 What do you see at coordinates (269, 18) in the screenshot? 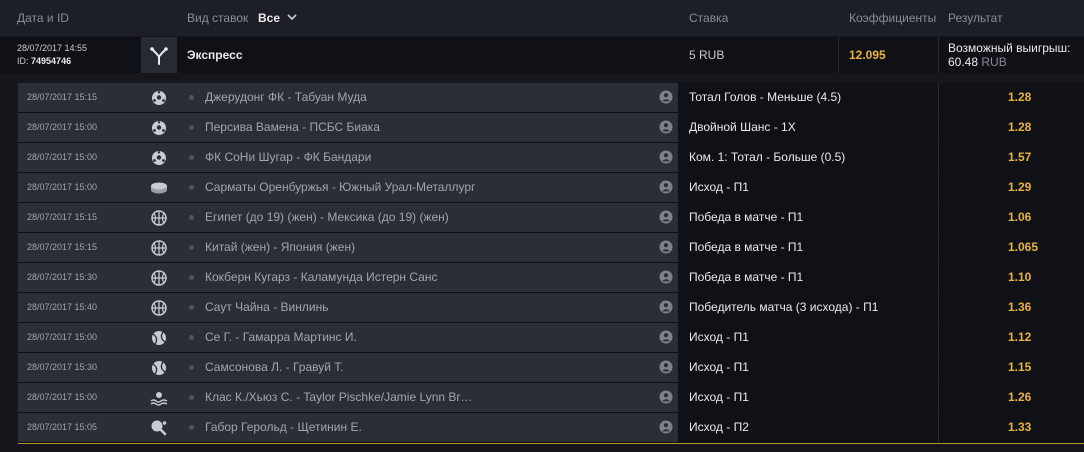
I see `bet-type-select: Все` at bounding box center [269, 18].